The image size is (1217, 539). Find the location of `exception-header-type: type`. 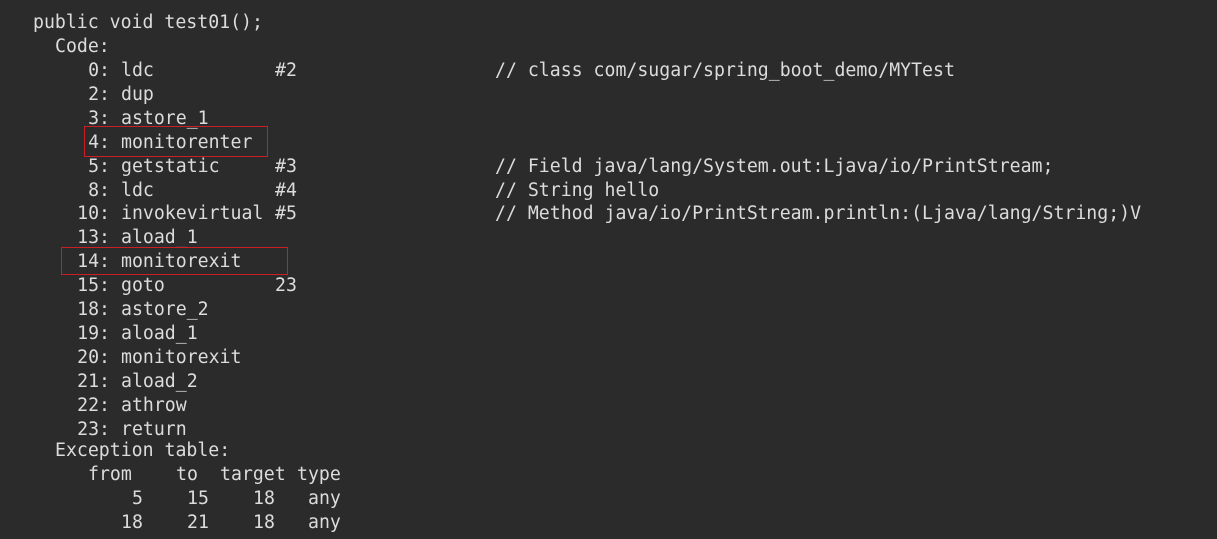

exception-header-type: type is located at coordinates (319, 474).